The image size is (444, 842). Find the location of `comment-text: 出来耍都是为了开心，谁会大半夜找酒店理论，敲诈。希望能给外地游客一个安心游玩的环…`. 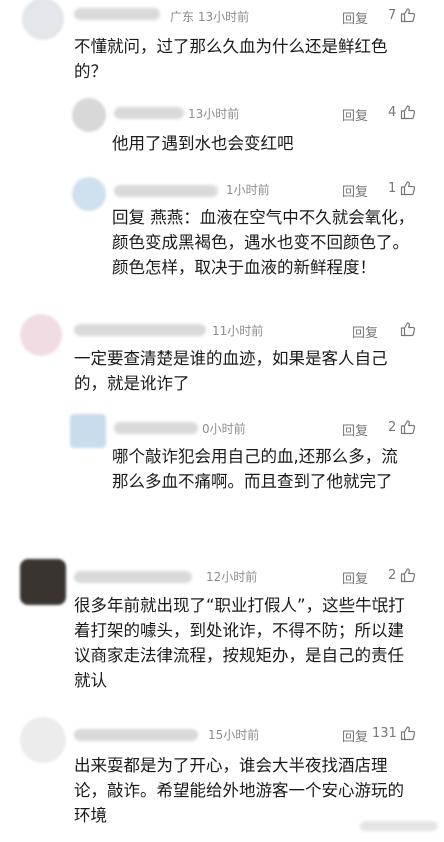

comment-text: 出来耍都是为了开心，谁会大半夜找酒店理论，敲诈。希望能给外地游客一个安心游玩的环… is located at coordinates (239, 790).